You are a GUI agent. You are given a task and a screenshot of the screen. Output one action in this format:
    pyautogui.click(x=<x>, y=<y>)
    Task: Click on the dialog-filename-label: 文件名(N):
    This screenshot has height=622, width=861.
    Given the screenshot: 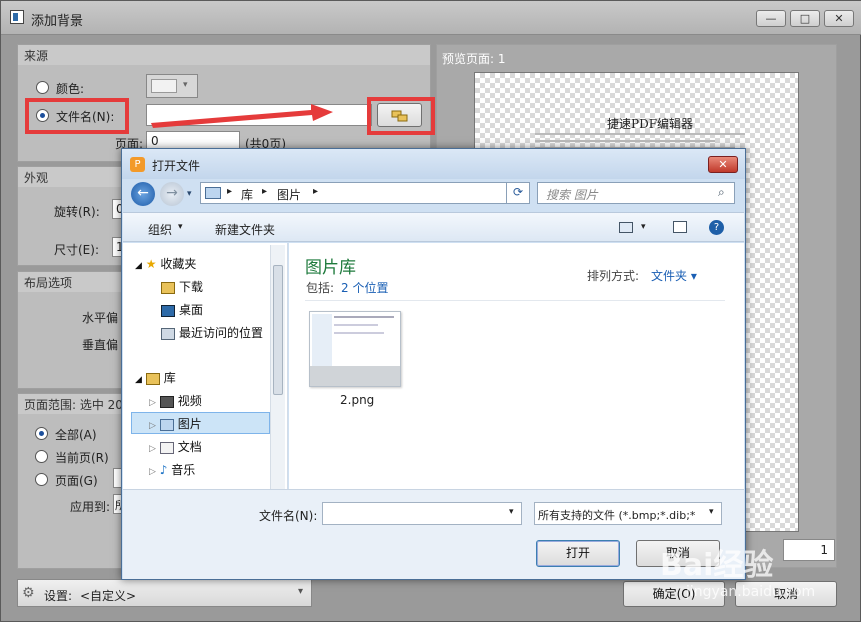 What is the action you would take?
    pyautogui.click(x=288, y=516)
    